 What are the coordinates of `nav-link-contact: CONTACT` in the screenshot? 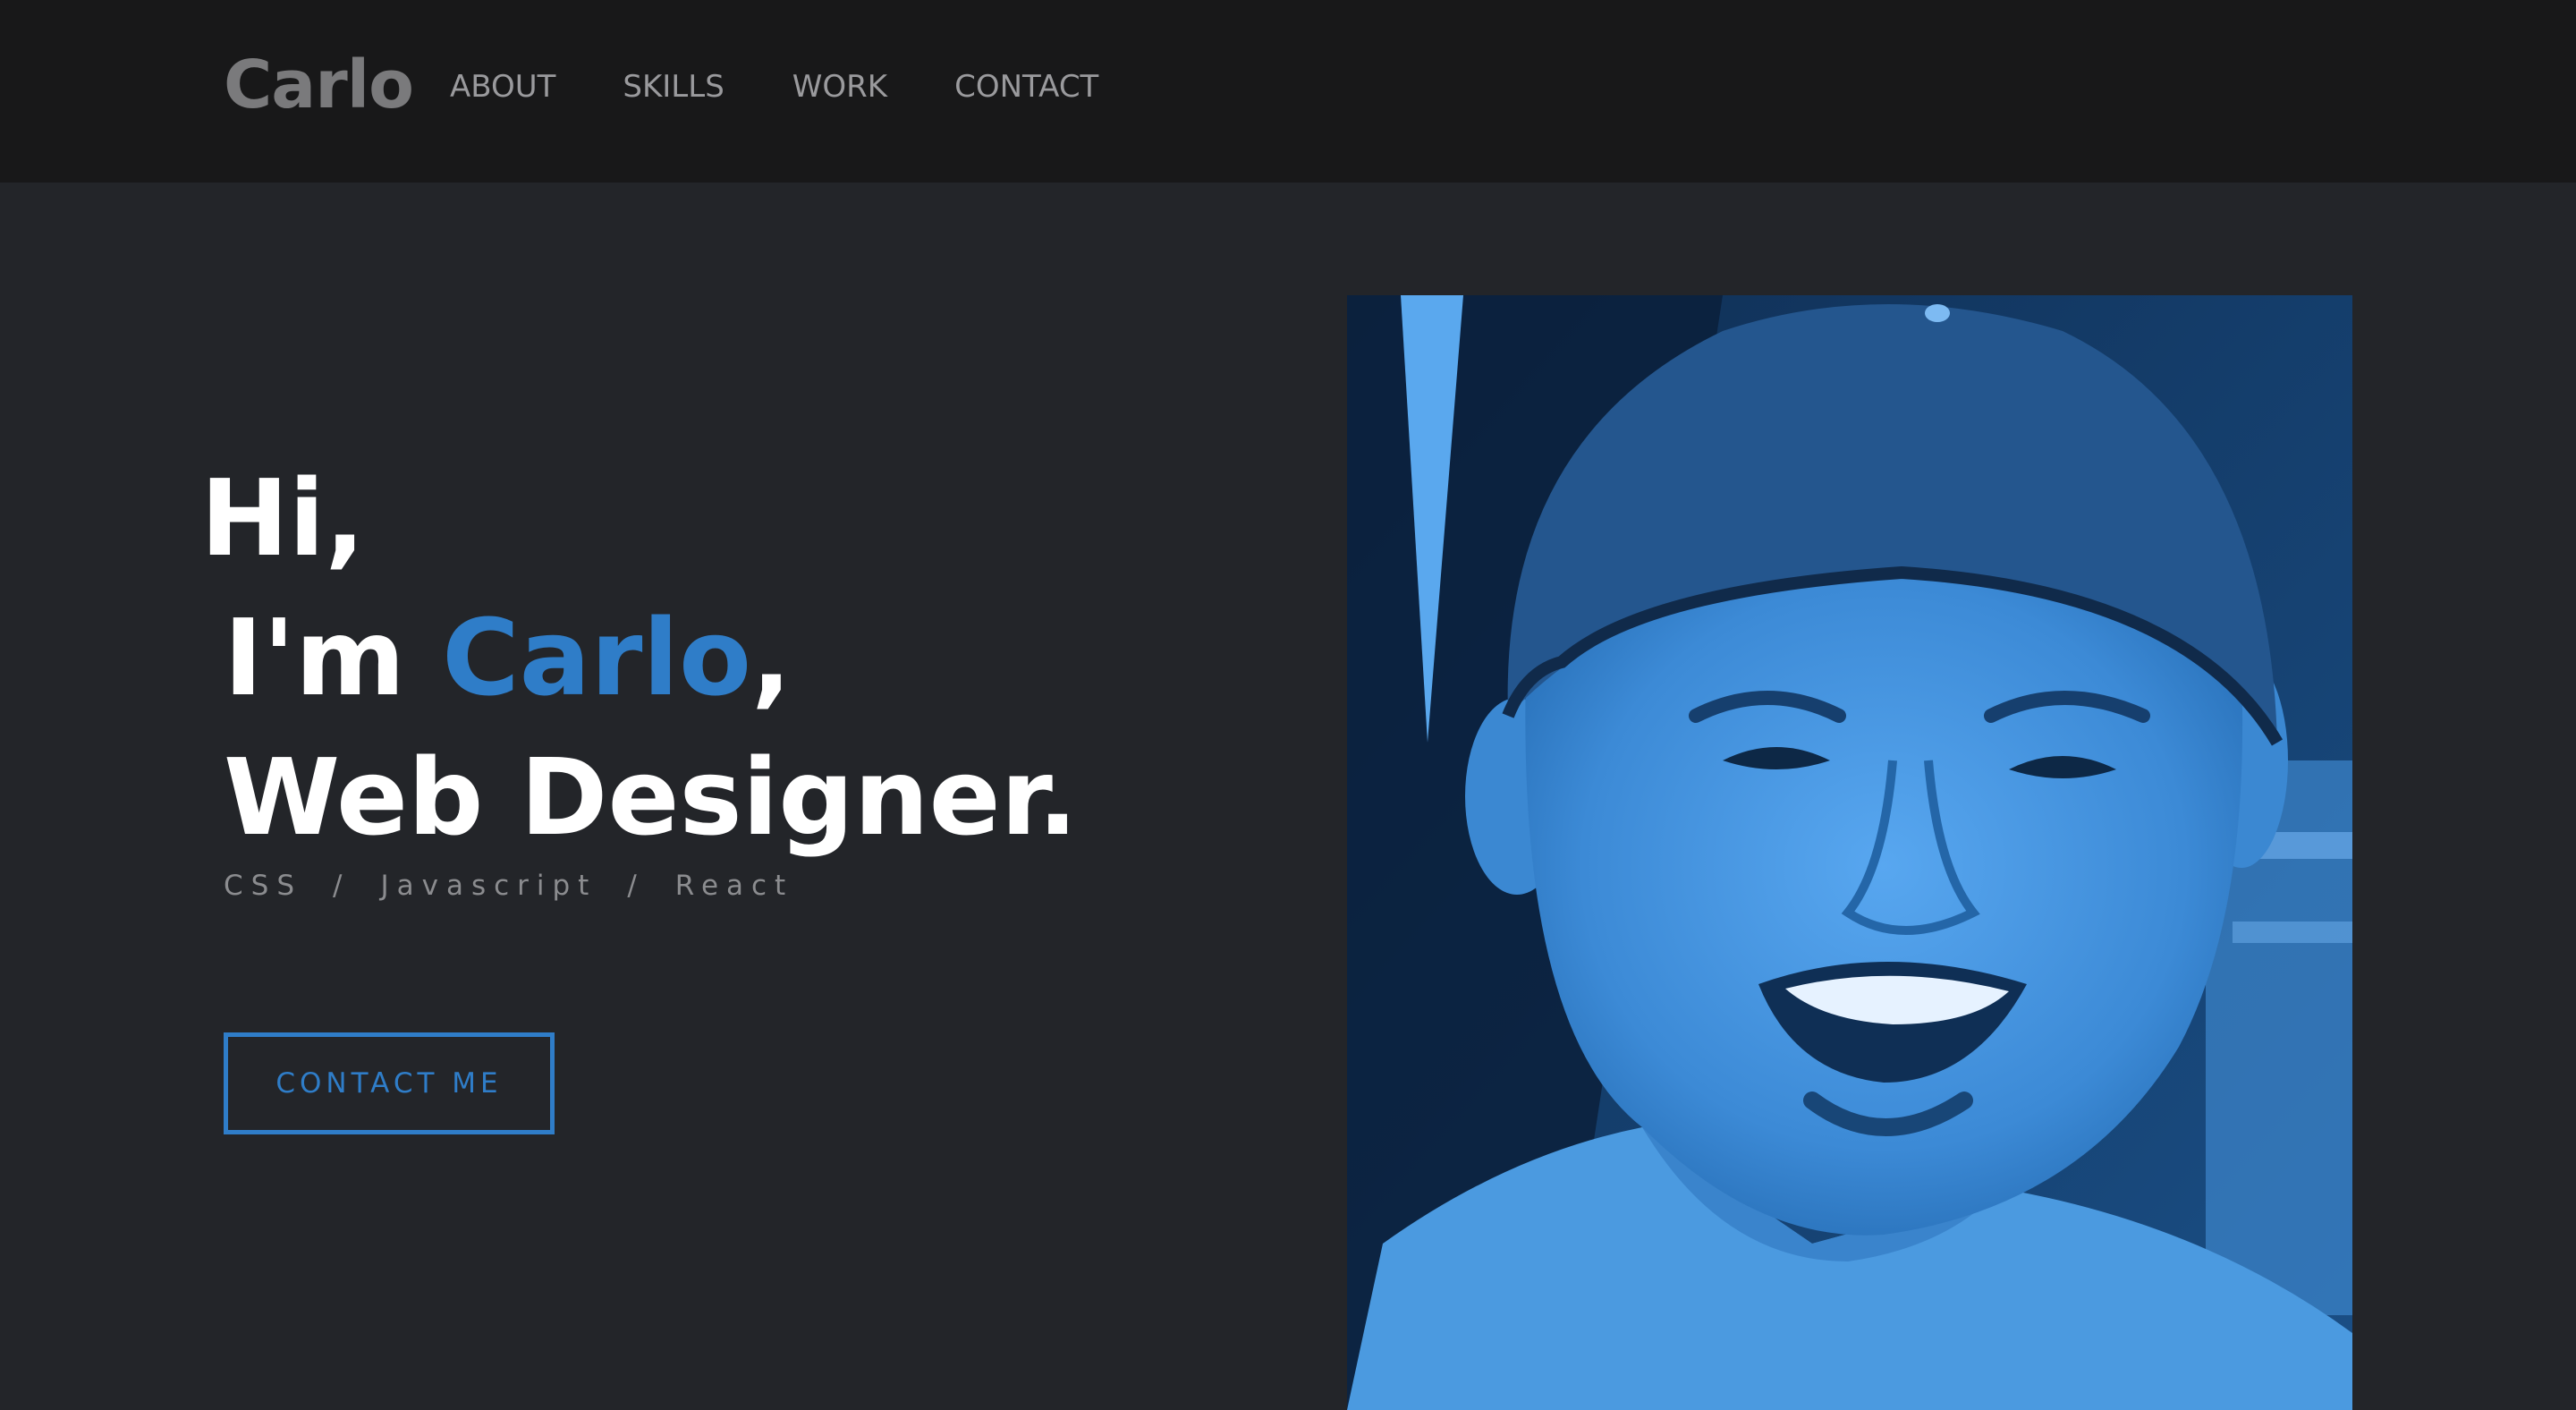 It's located at (1026, 87).